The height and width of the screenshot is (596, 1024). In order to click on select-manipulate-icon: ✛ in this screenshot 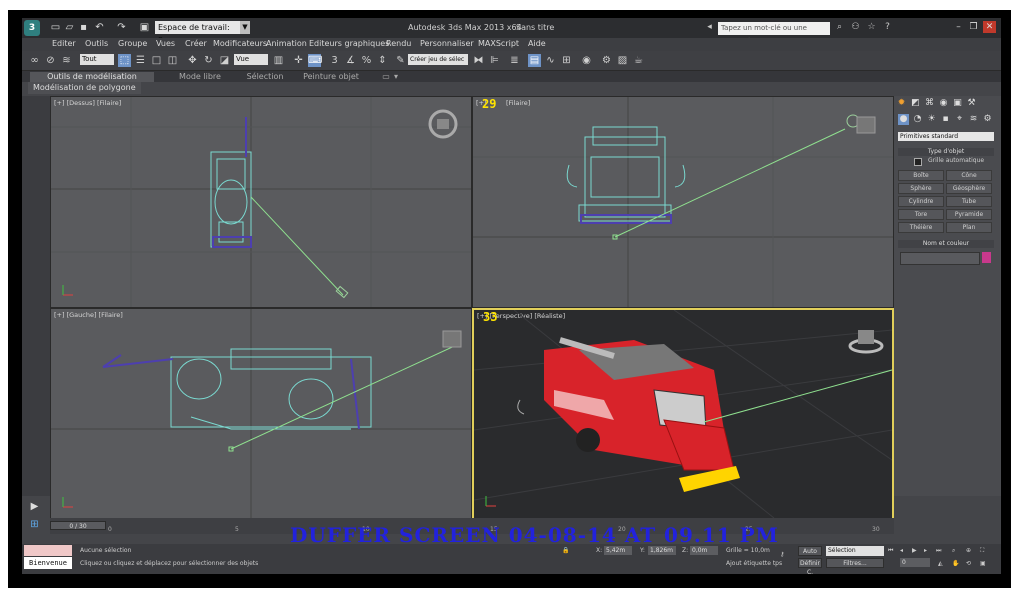, I will do `click(298, 60)`.